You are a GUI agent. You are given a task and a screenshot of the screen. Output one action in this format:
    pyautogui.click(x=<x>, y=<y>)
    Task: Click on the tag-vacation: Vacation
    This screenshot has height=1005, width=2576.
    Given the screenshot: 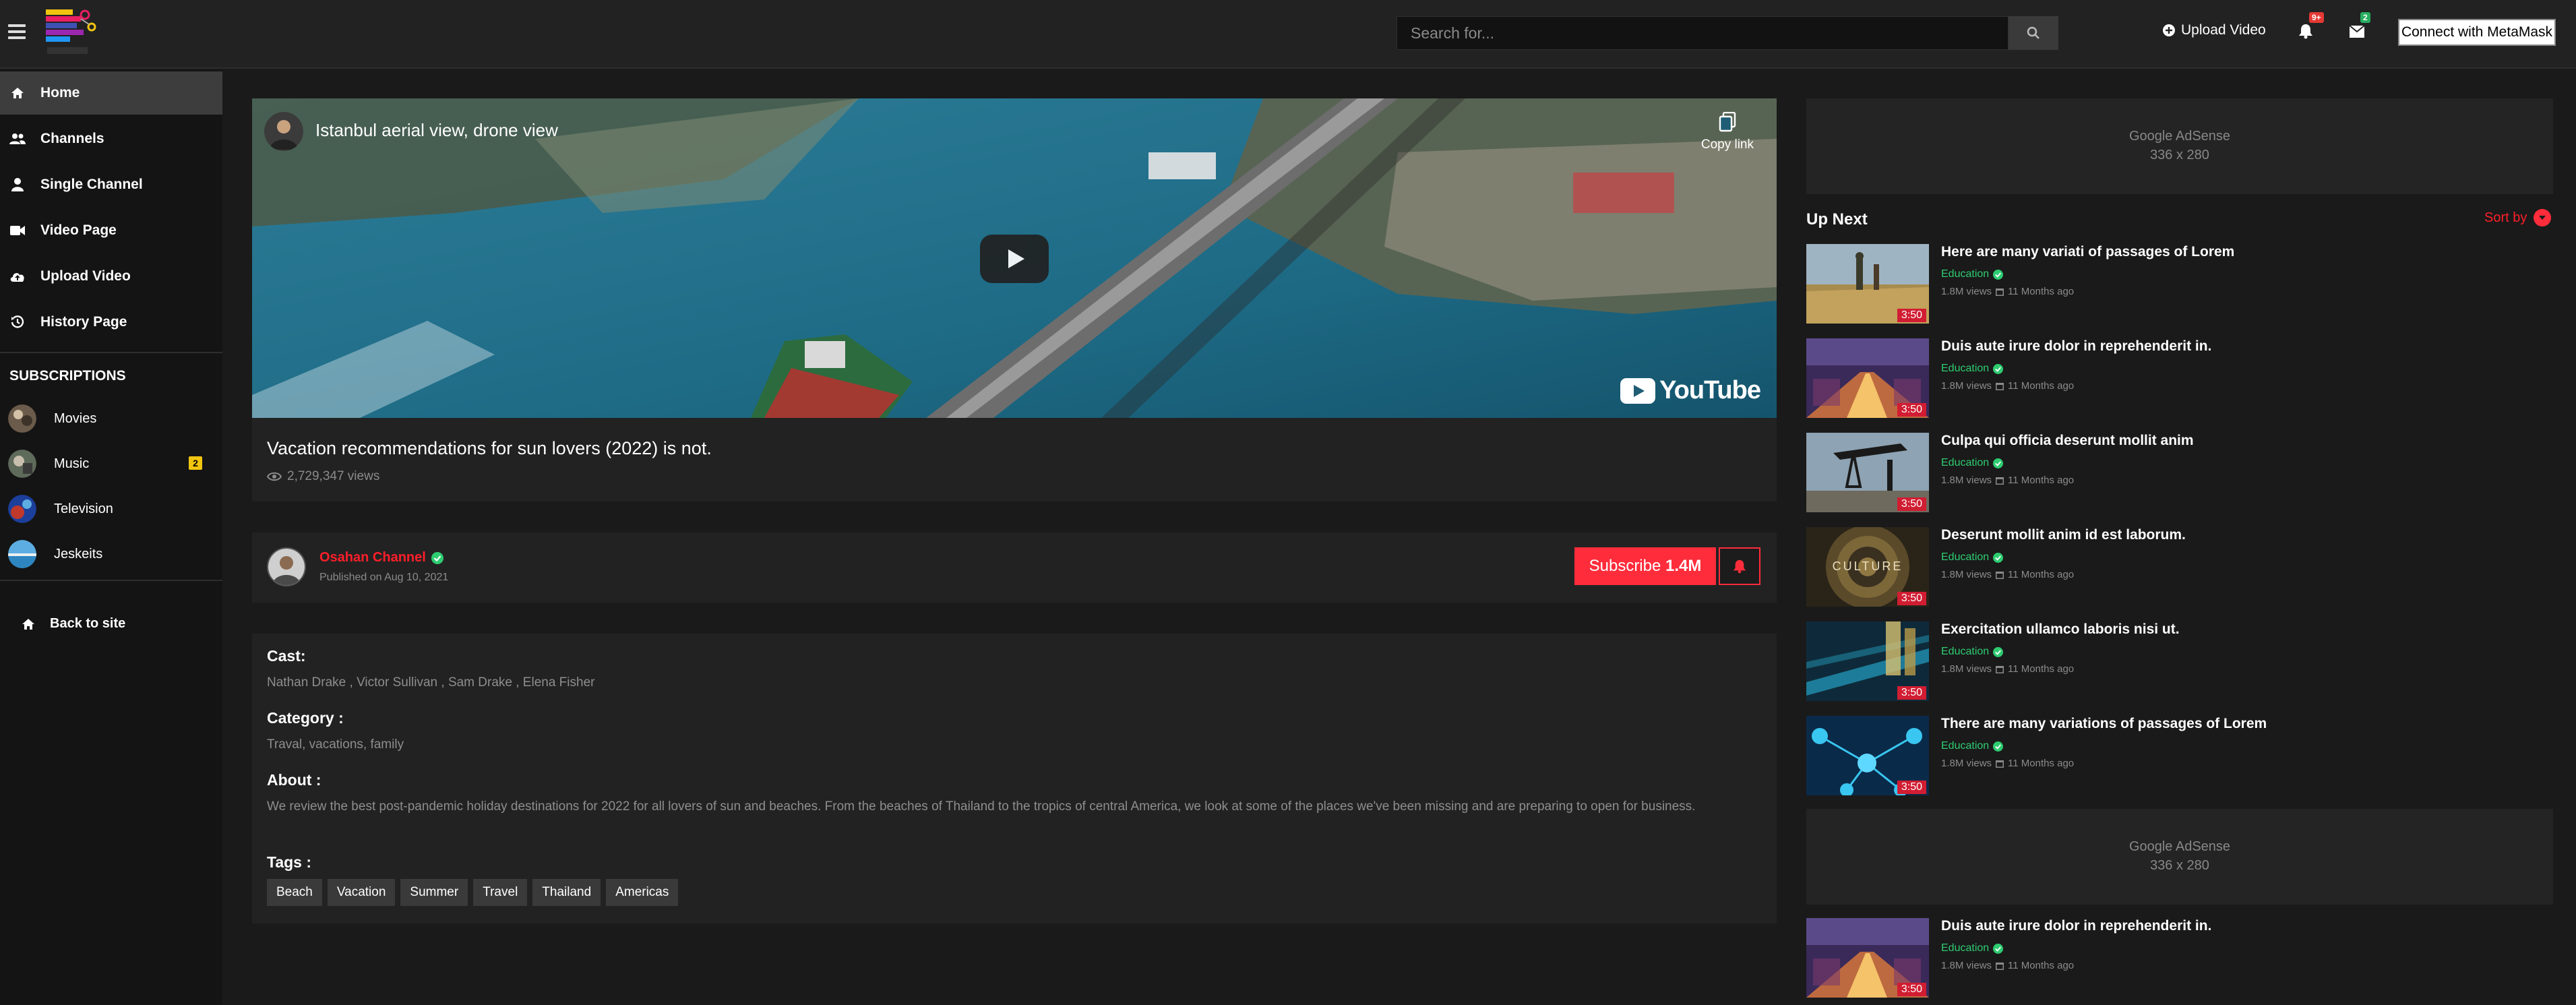 What is the action you would take?
    pyautogui.click(x=362, y=893)
    